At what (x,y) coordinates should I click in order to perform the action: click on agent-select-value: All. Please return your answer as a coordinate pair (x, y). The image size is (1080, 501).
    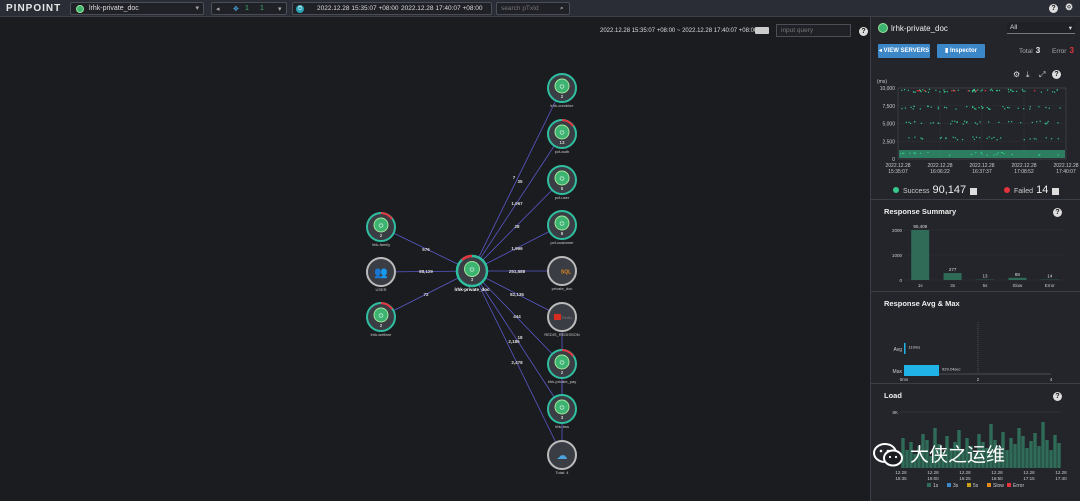
    Looking at the image, I should click on (1014, 27).